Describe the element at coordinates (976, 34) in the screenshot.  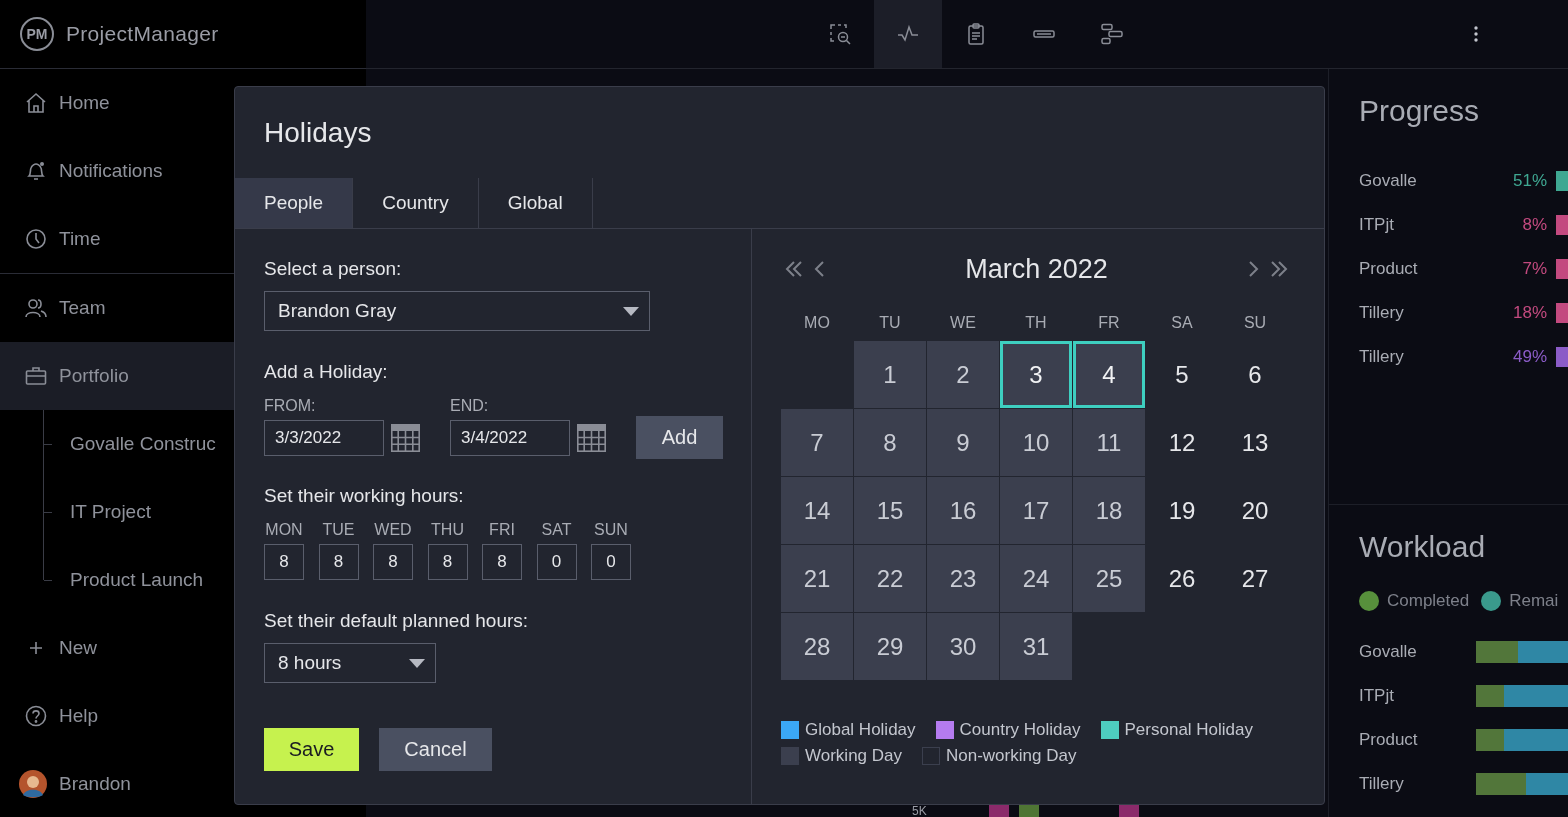
I see `clipboard-icon` at that location.